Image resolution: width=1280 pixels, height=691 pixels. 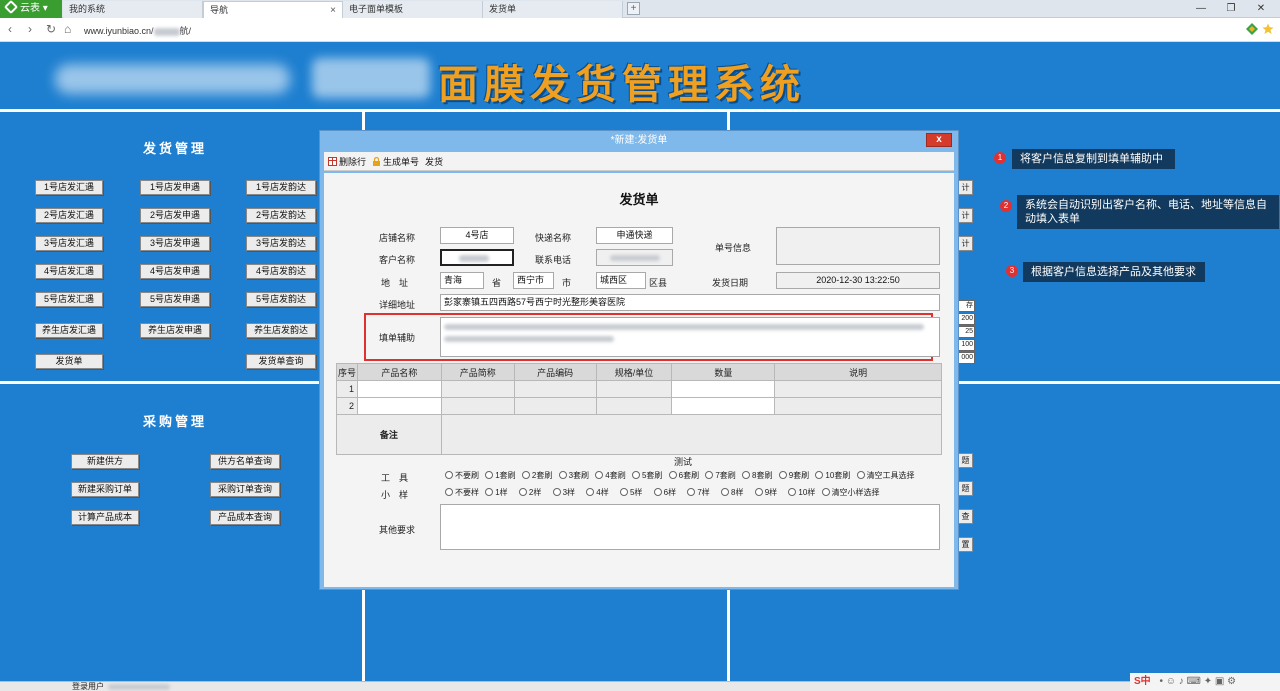 What do you see at coordinates (801, 492) in the screenshot?
I see `radio-option: 10样` at bounding box center [801, 492].